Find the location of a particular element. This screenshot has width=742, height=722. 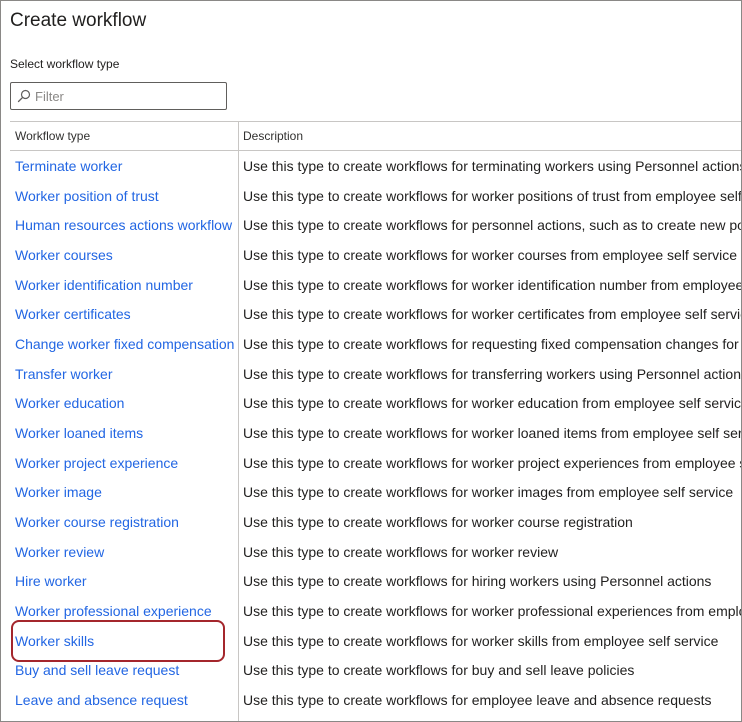

workflow-type-link: Worker review is located at coordinates (59, 552).